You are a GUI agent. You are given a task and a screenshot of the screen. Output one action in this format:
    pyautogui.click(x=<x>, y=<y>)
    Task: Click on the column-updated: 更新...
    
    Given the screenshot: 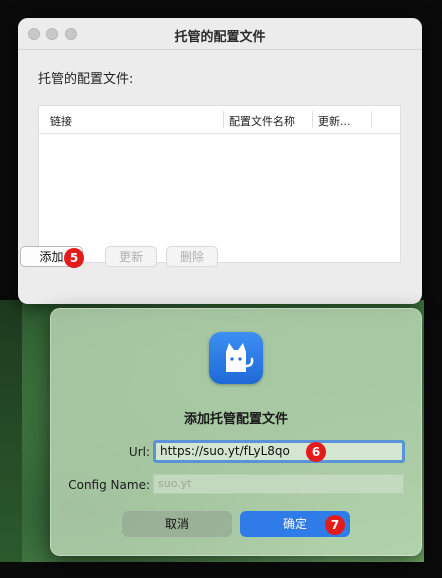 What is the action you would take?
    pyautogui.click(x=334, y=121)
    